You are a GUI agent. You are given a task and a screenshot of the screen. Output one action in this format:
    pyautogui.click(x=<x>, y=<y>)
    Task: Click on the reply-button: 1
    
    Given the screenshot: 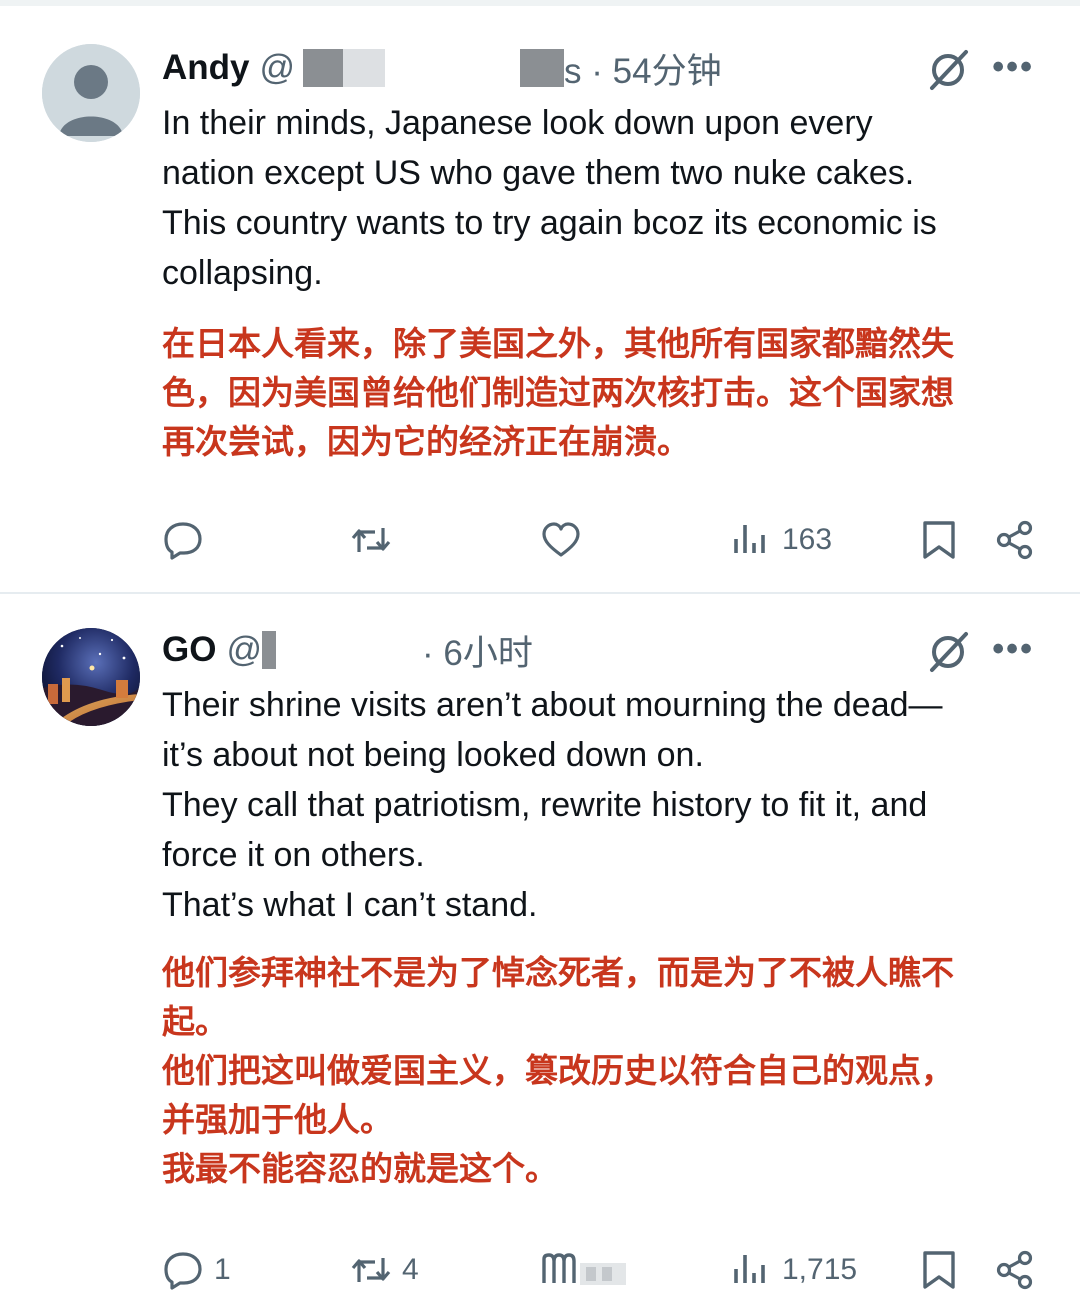 What is the action you would take?
    pyautogui.click(x=196, y=1270)
    